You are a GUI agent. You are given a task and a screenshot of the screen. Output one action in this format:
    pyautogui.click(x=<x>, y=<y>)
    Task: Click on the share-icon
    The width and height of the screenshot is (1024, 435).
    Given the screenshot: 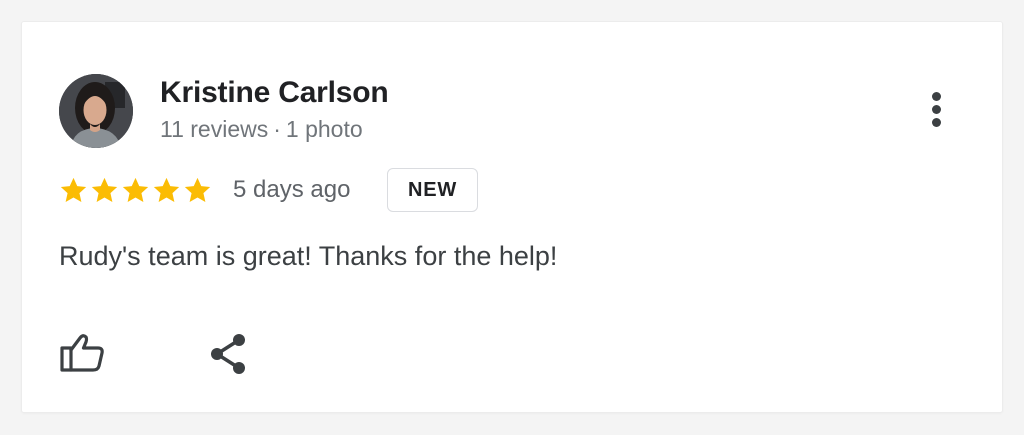 What is the action you would take?
    pyautogui.click(x=228, y=354)
    